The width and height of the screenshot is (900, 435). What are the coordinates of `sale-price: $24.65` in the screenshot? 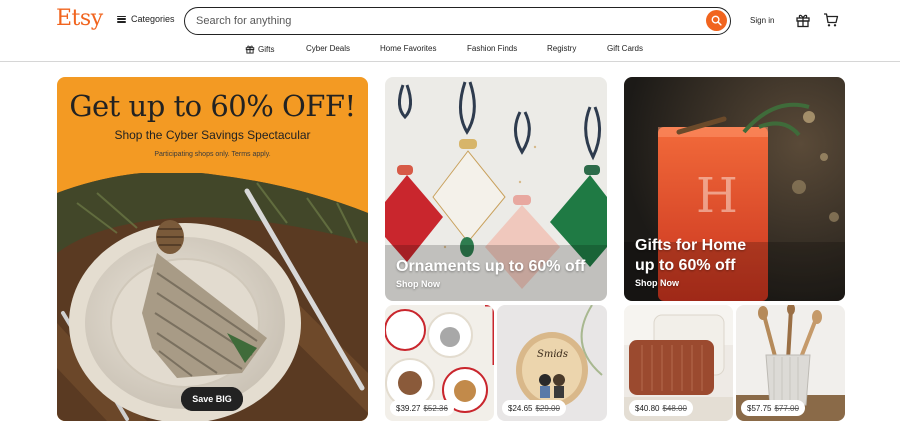 It's located at (520, 408).